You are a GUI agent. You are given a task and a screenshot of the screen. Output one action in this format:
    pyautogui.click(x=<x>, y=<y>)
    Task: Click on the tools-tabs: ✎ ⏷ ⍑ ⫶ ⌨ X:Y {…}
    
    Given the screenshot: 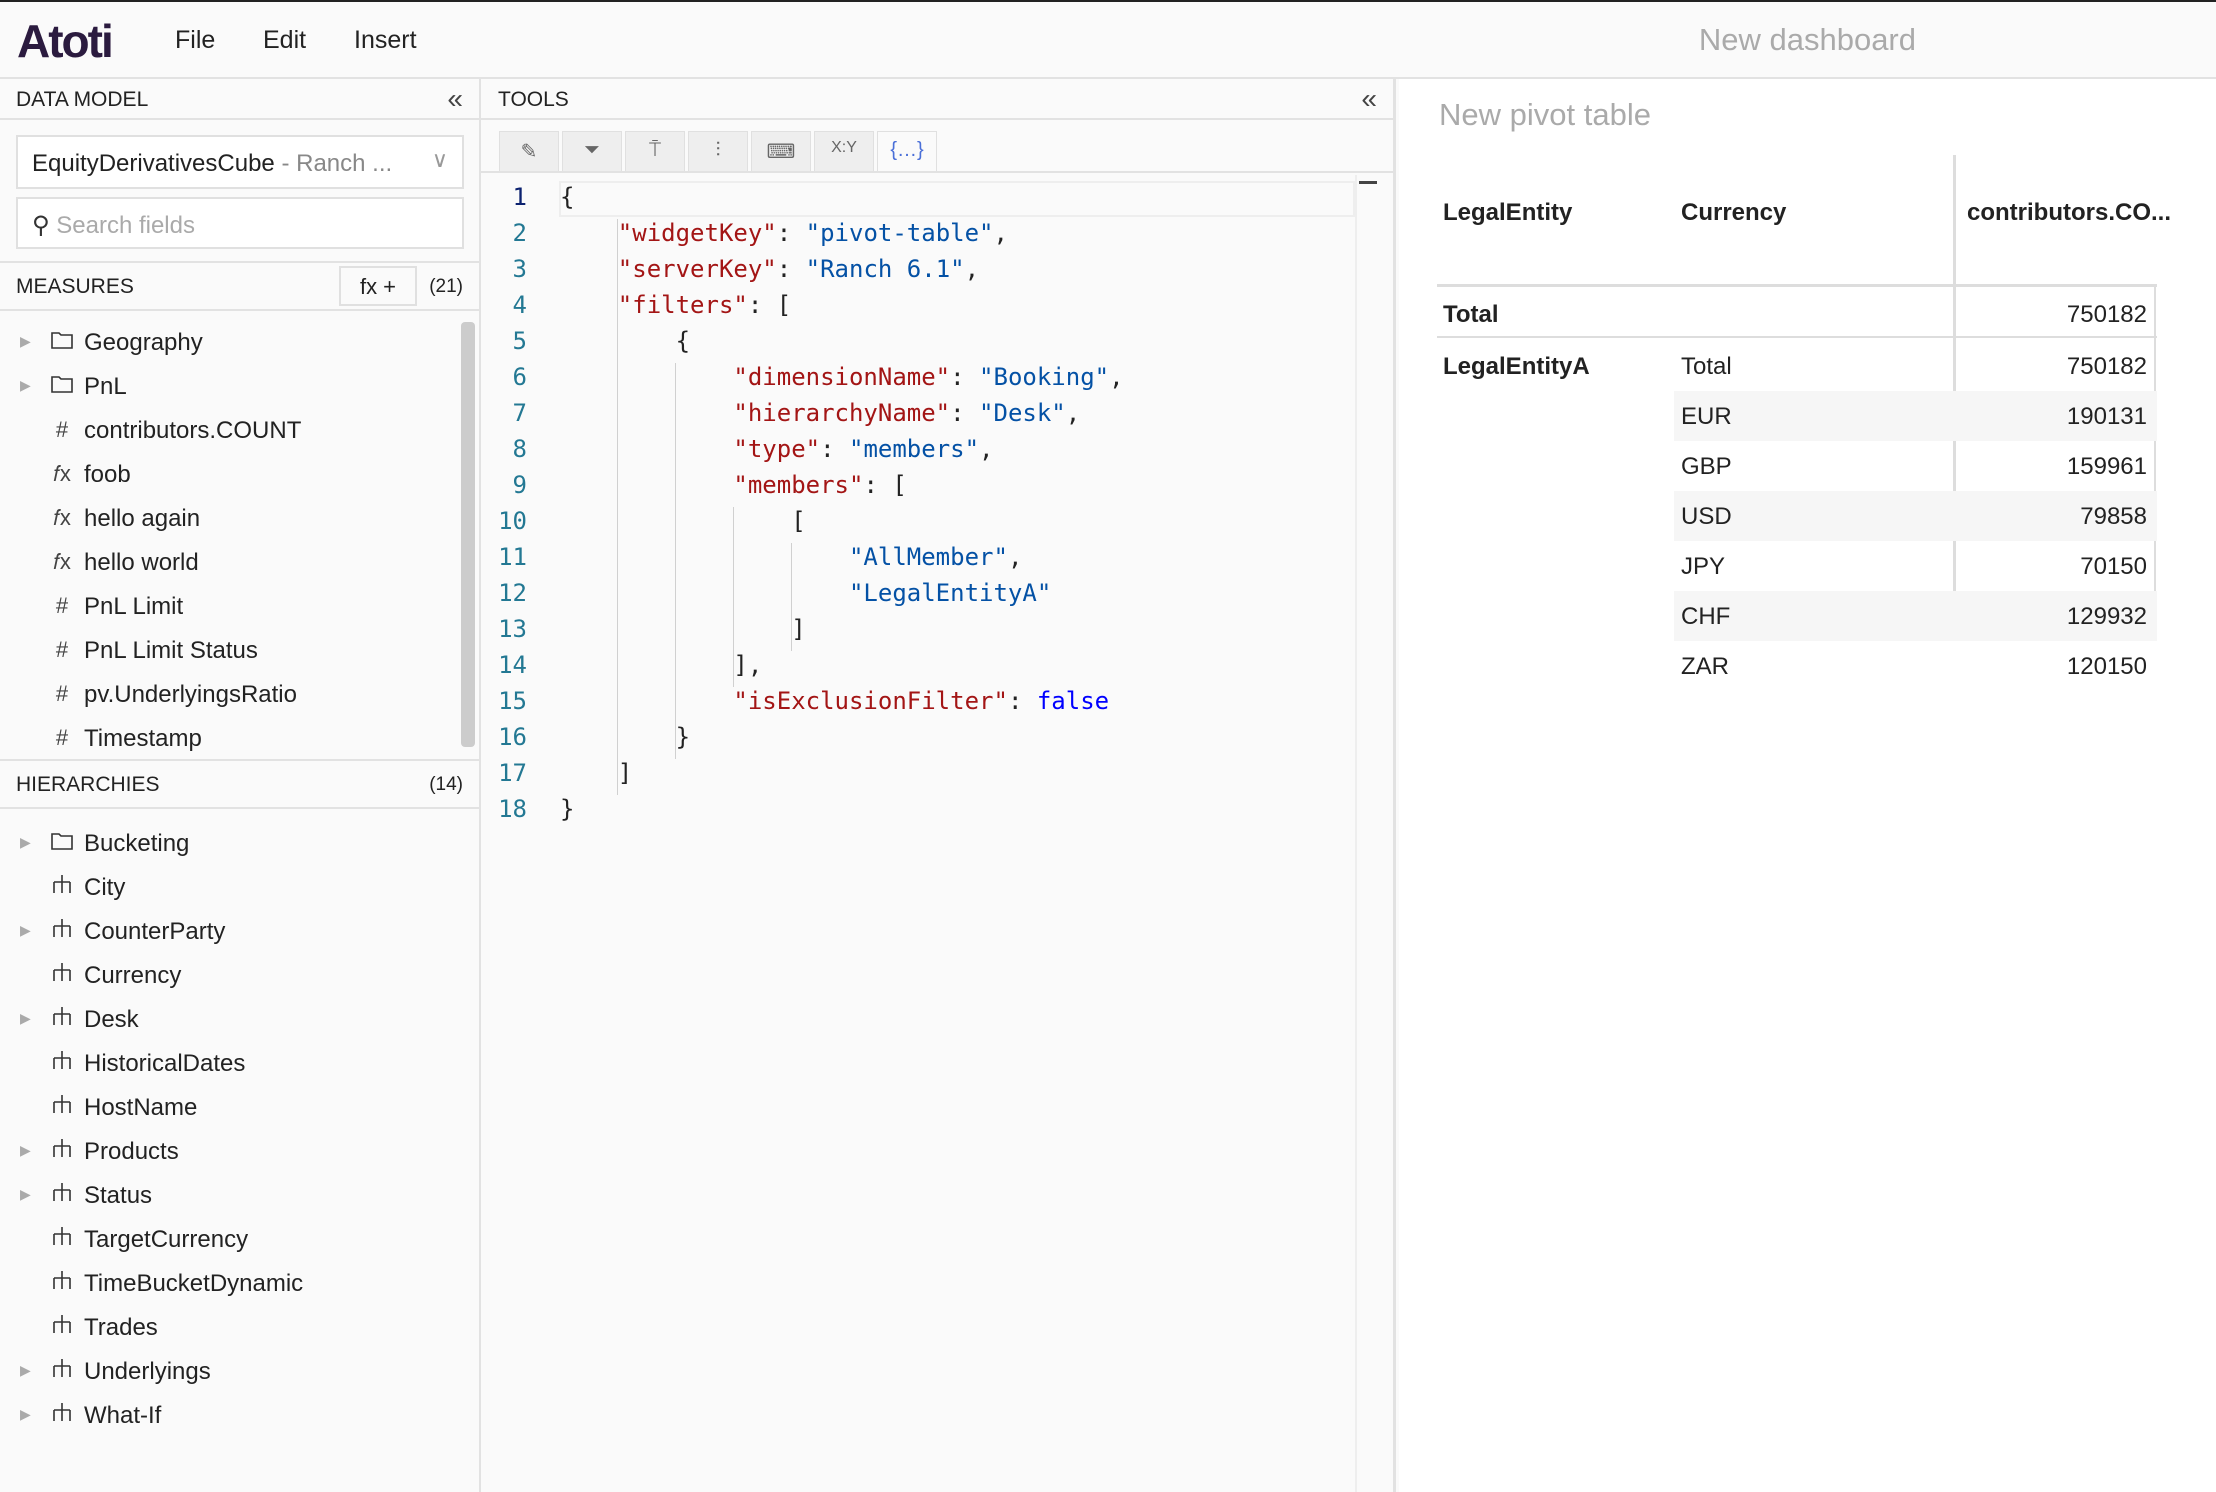 What is the action you would take?
    pyautogui.click(x=718, y=151)
    